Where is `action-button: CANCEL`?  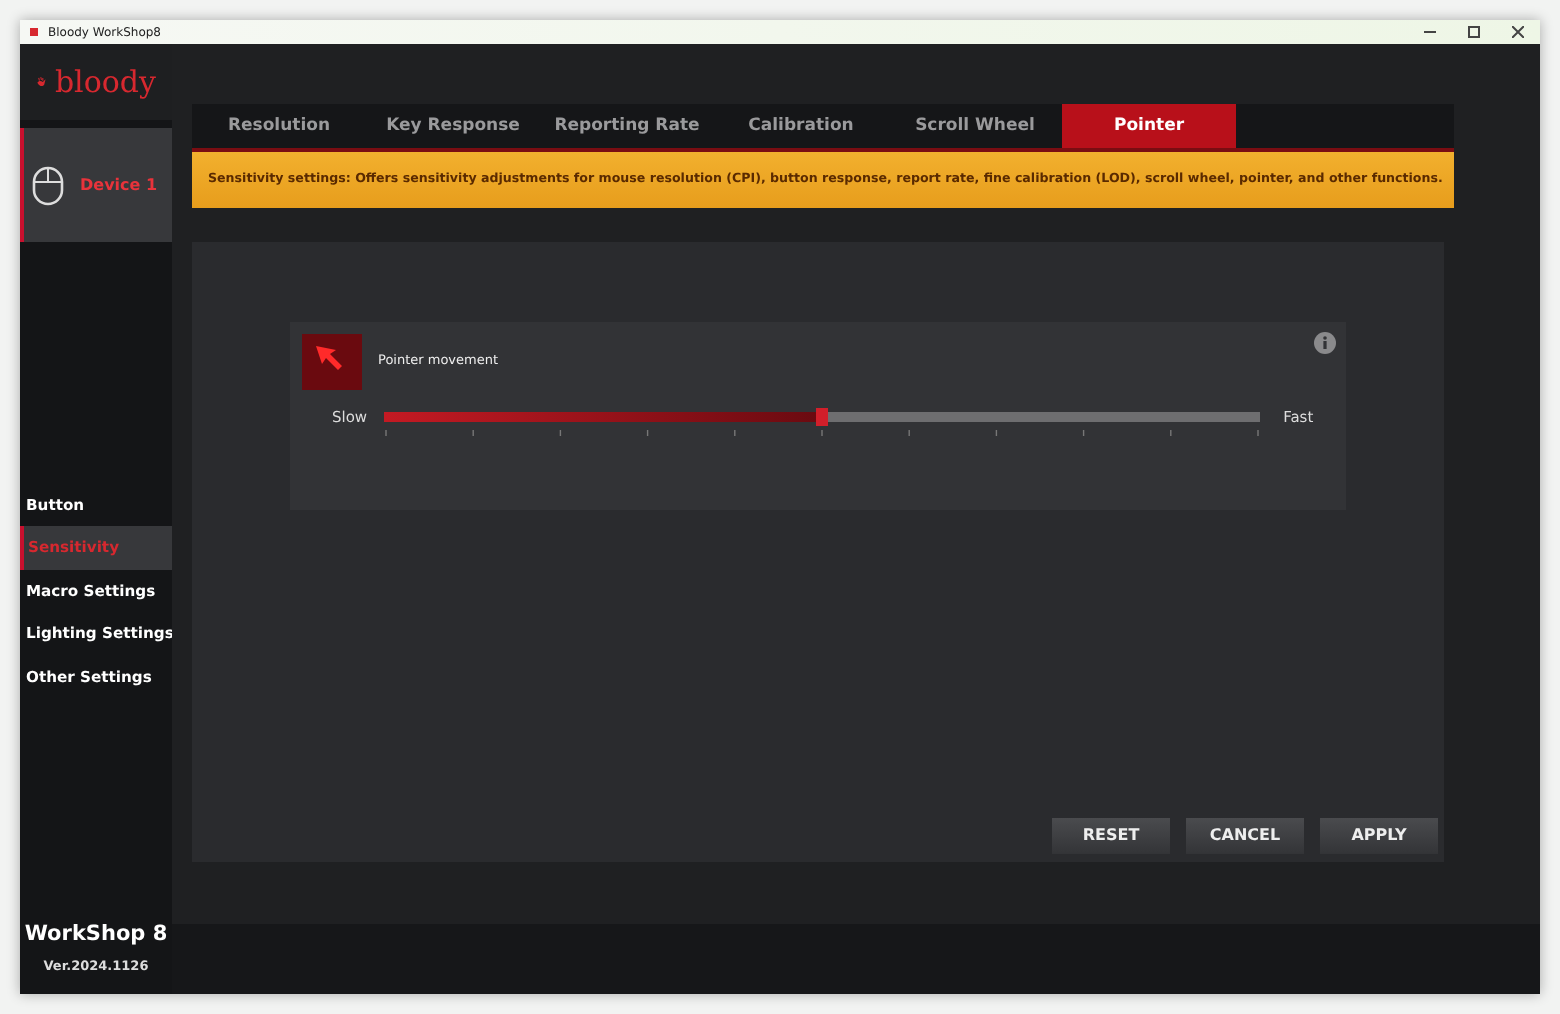
action-button: CANCEL is located at coordinates (1245, 836).